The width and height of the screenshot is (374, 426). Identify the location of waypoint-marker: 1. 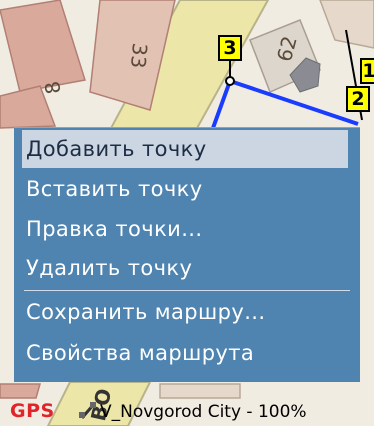
(367, 71).